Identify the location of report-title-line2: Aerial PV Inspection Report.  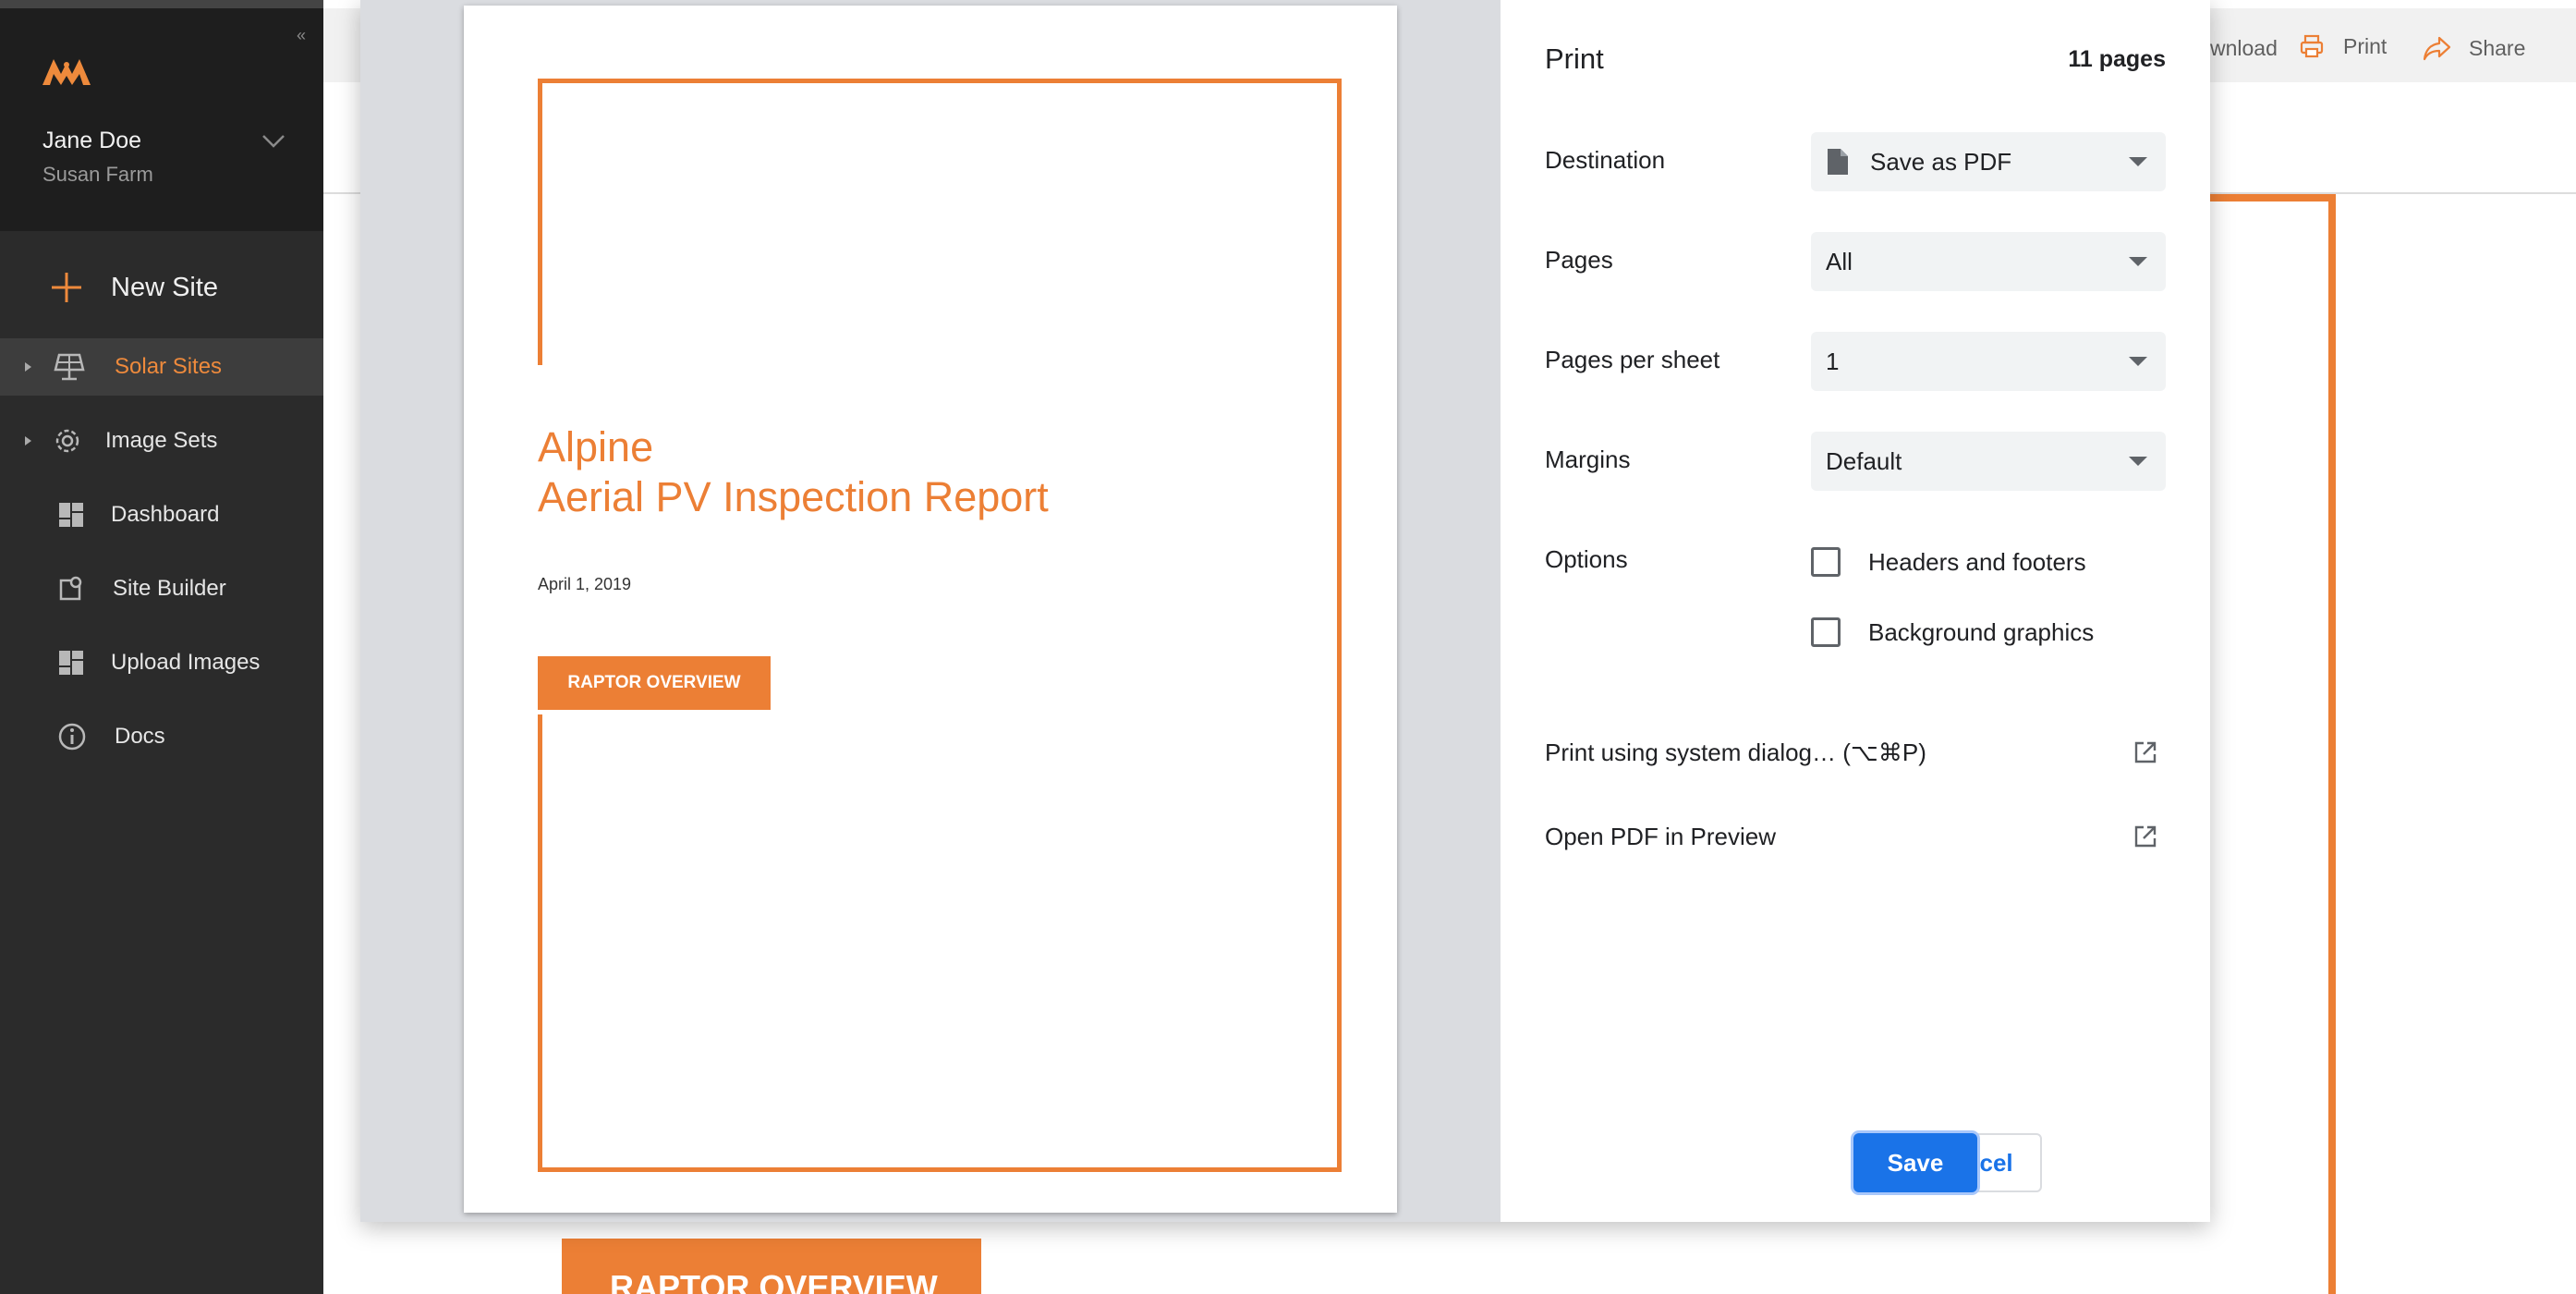
(793, 496).